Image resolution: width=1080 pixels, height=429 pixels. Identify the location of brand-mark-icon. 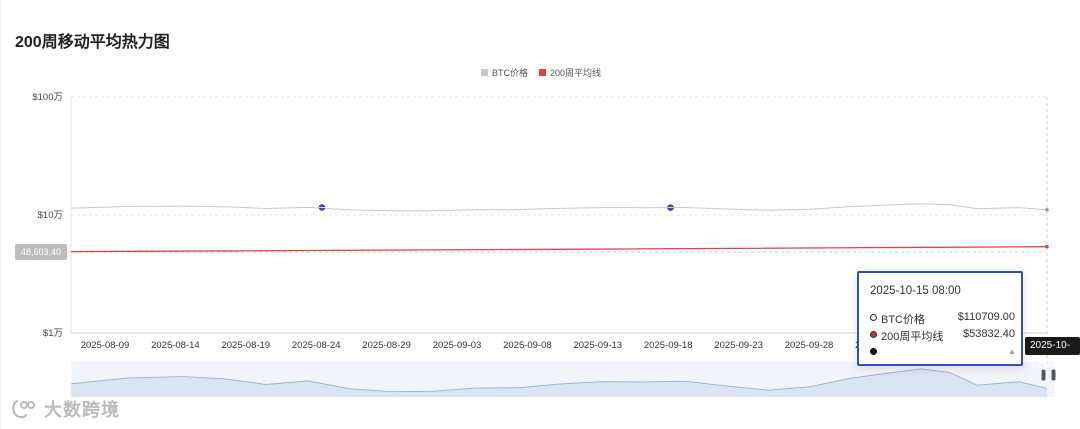
(23, 409).